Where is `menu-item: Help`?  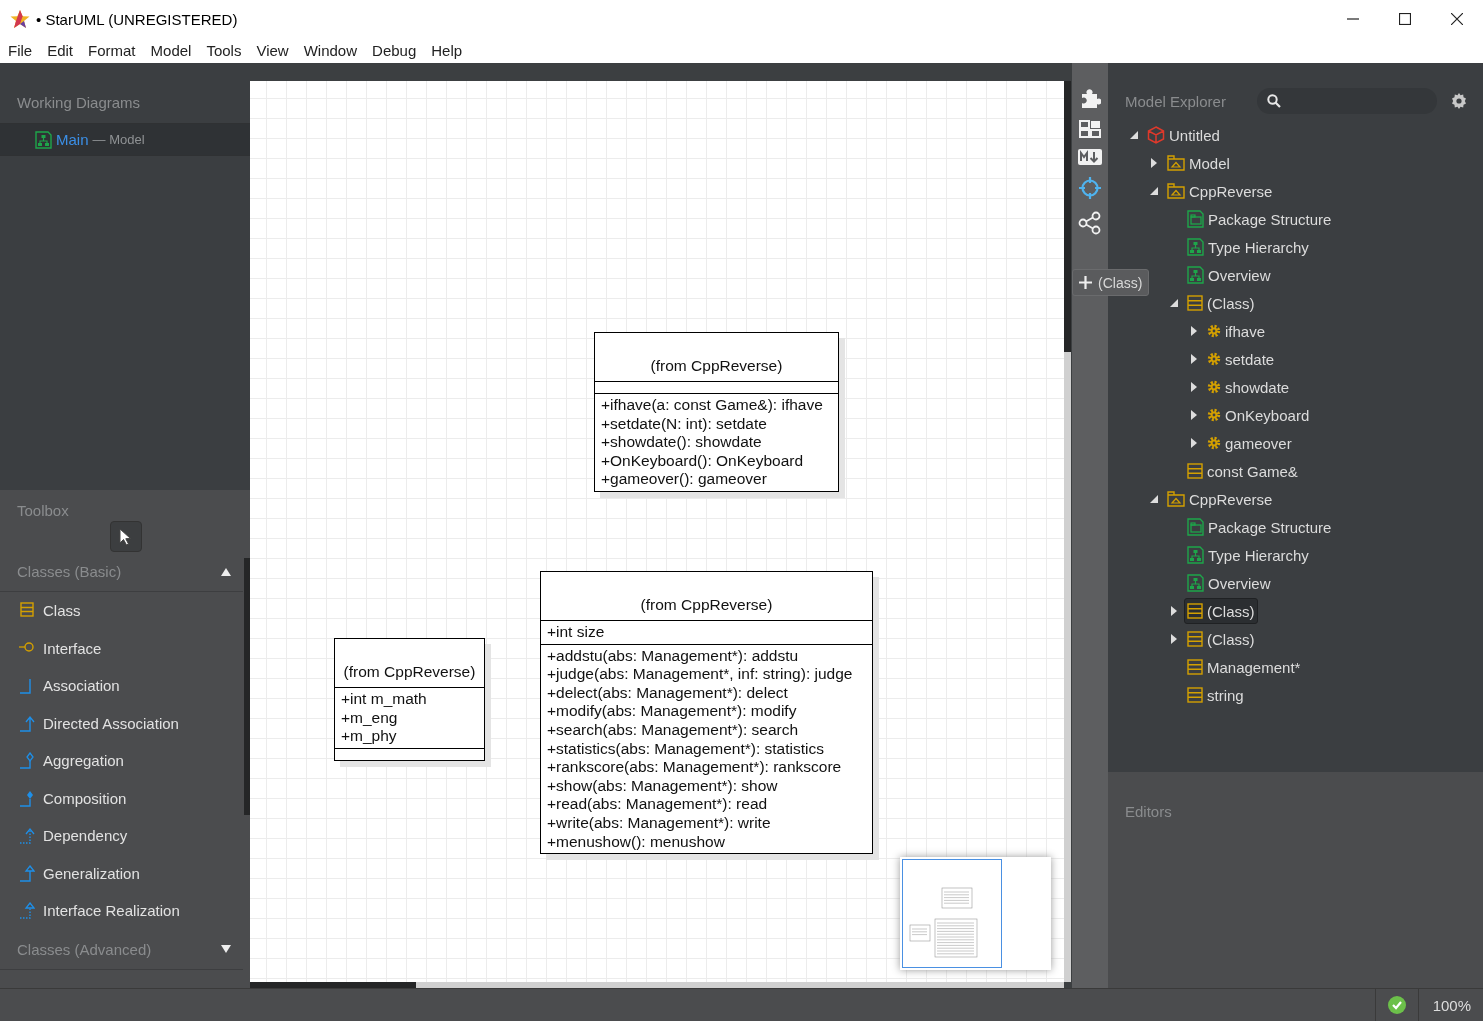
menu-item: Help is located at coordinates (447, 50).